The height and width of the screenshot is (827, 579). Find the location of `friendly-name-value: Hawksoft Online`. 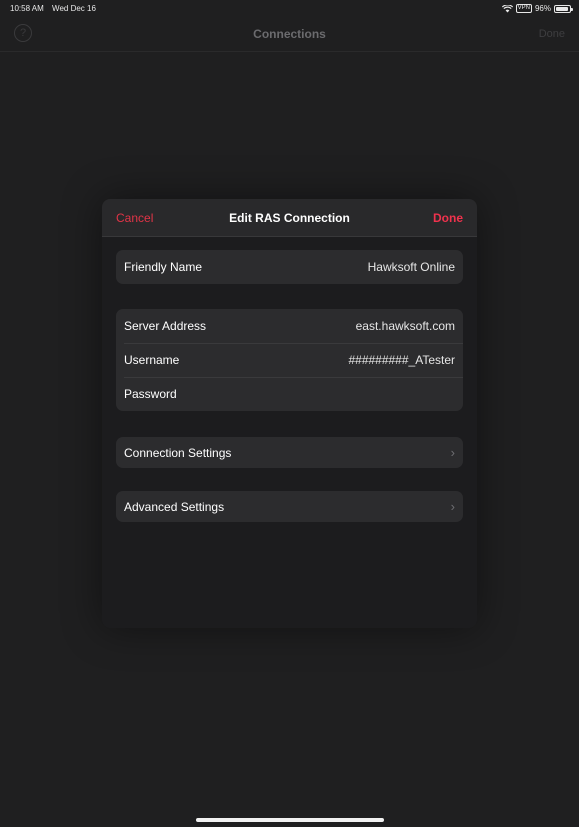

friendly-name-value: Hawksoft Online is located at coordinates (411, 267).